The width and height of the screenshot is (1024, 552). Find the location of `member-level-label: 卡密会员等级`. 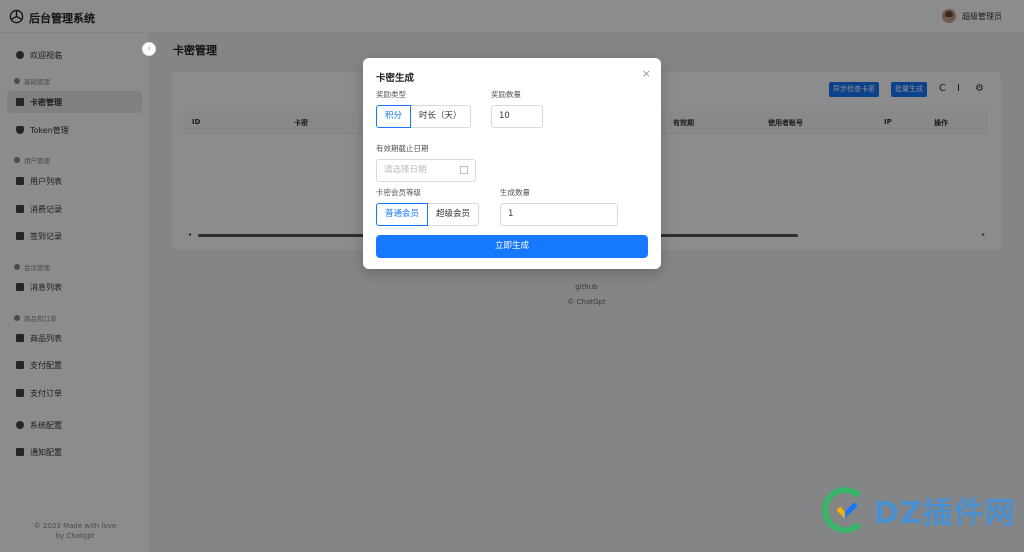

member-level-label: 卡密会员等级 is located at coordinates (398, 192).